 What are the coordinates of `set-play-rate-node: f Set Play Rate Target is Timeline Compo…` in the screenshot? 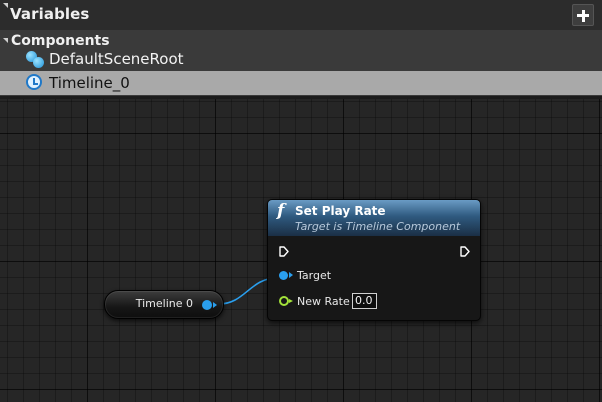 It's located at (374, 260).